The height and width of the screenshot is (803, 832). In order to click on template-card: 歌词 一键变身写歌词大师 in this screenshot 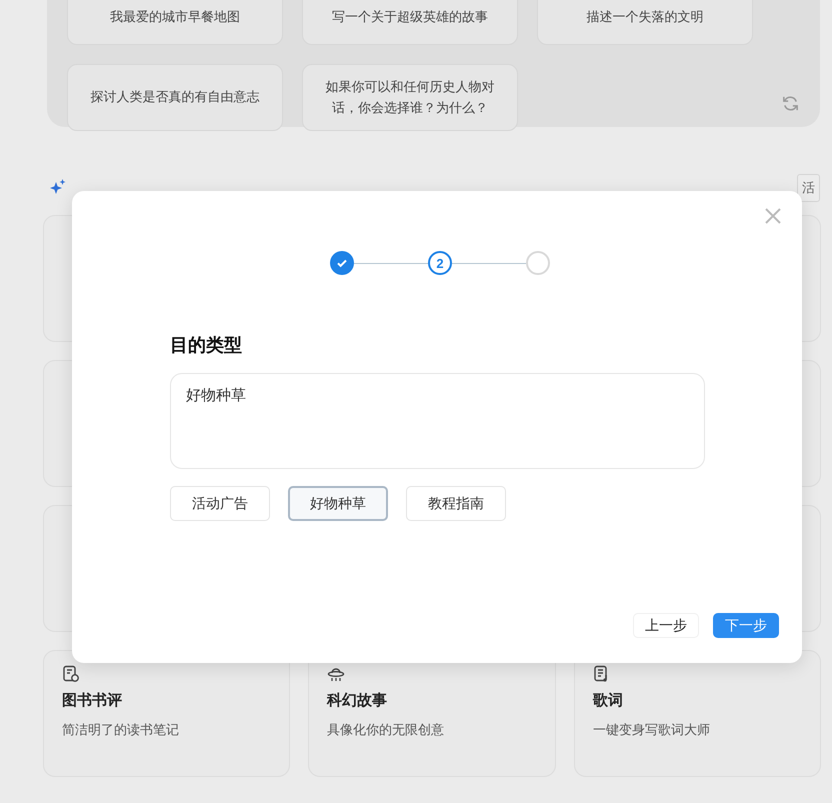, I will do `click(697, 713)`.